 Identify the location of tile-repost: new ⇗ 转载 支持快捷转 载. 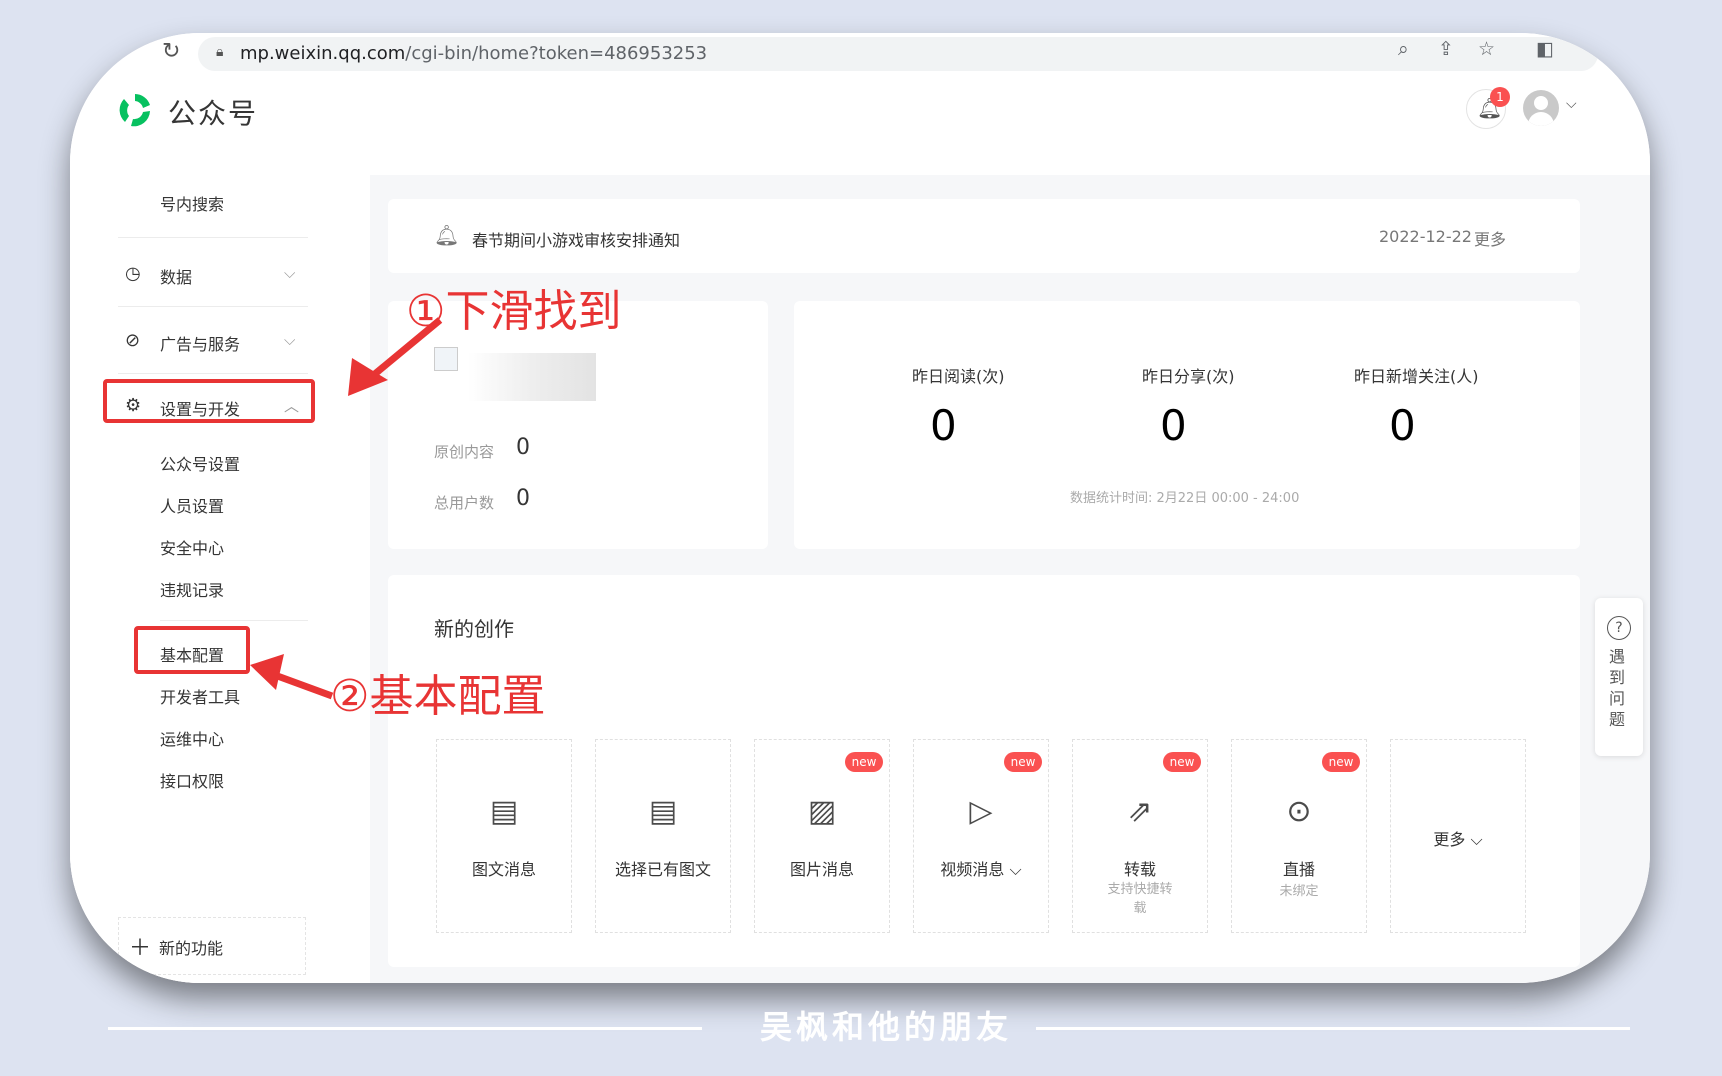
(1140, 836).